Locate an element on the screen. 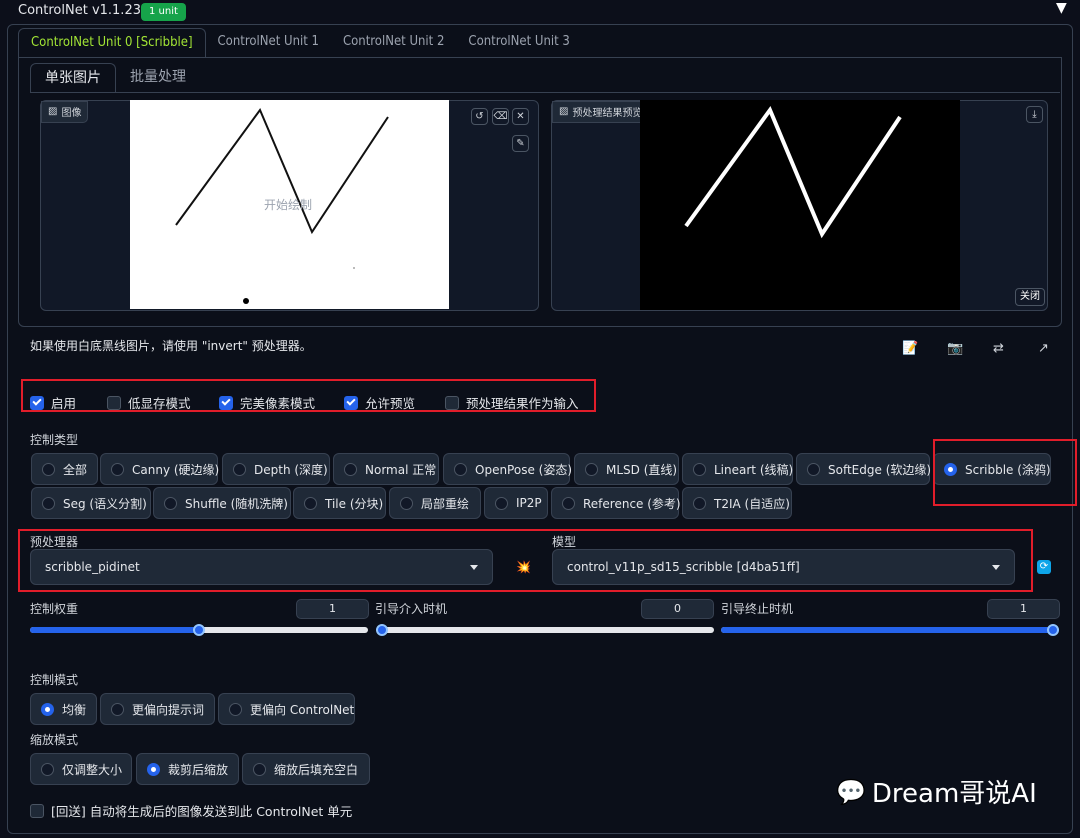 The height and width of the screenshot is (838, 1080). tab-batch: 批量处理 is located at coordinates (158, 78).